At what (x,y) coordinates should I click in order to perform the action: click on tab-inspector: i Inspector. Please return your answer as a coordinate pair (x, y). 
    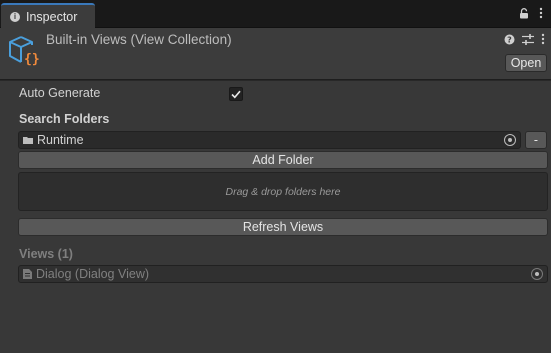
    Looking at the image, I should click on (48, 15).